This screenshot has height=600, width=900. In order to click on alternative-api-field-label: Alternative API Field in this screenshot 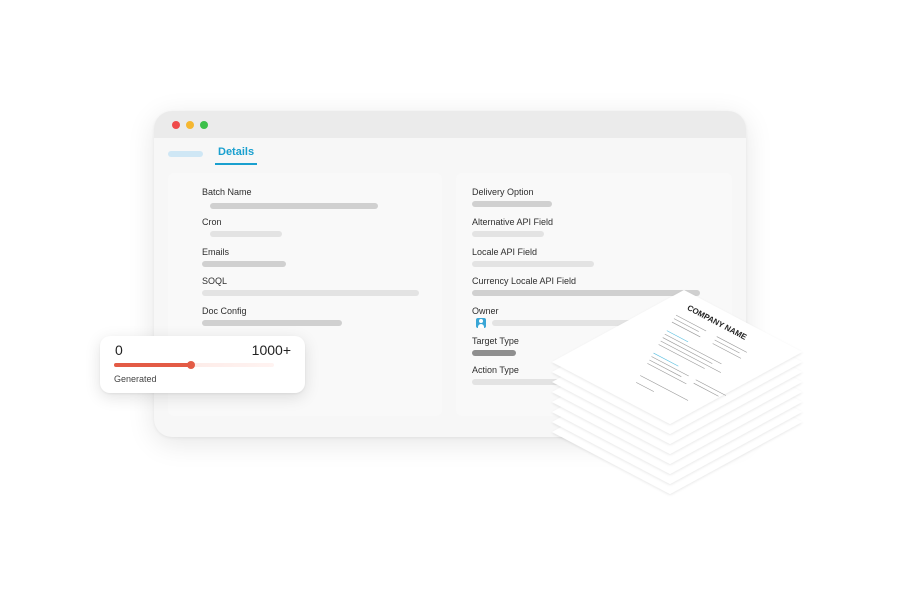, I will do `click(513, 222)`.